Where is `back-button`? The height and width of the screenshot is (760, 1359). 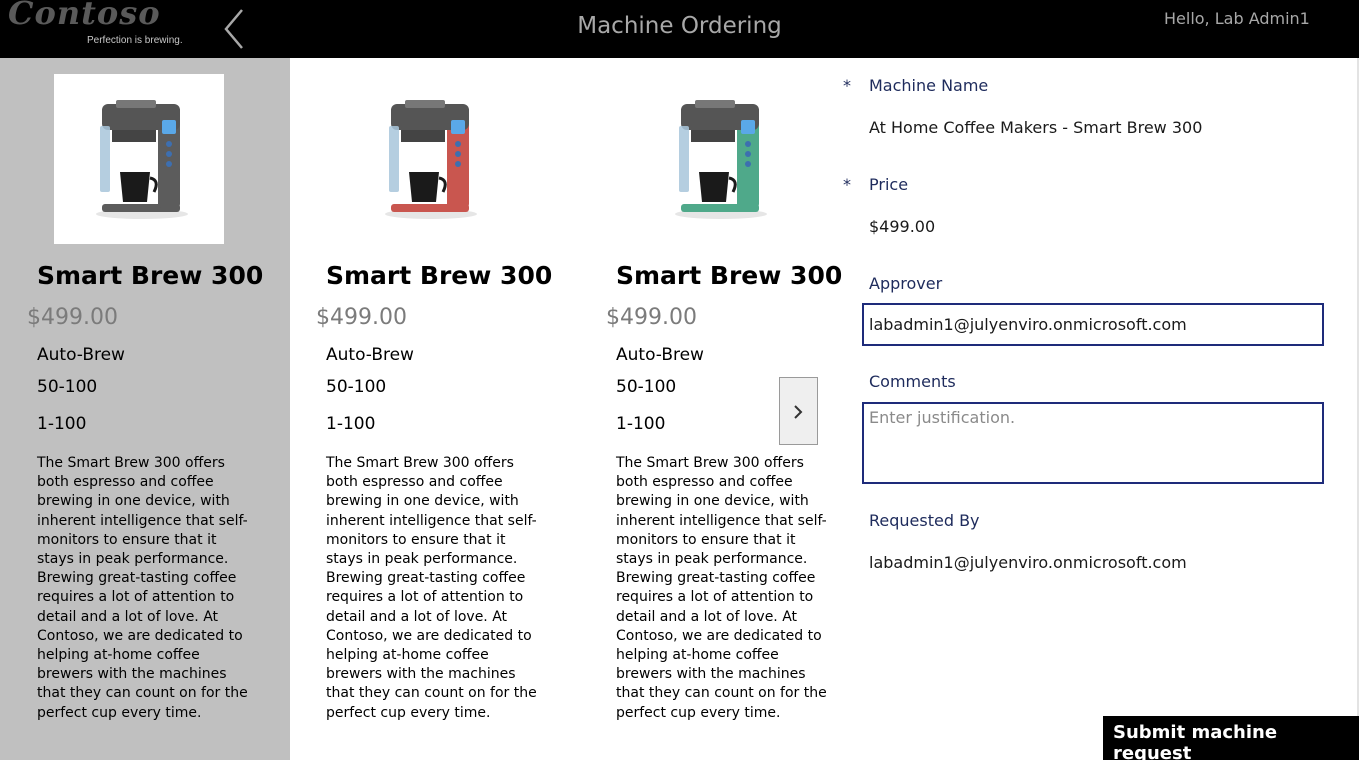 back-button is located at coordinates (235, 29).